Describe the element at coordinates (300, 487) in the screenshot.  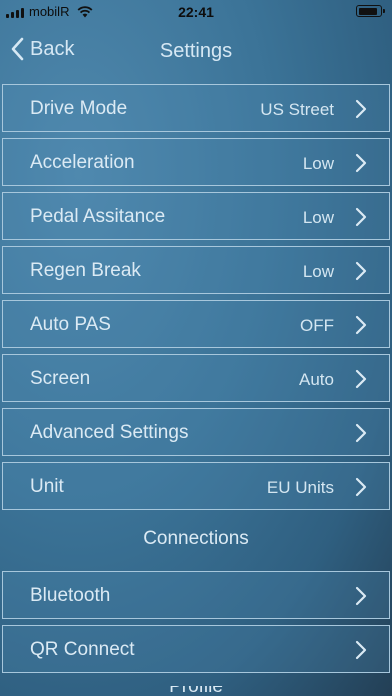
I see `setting-value: EU Units` at that location.